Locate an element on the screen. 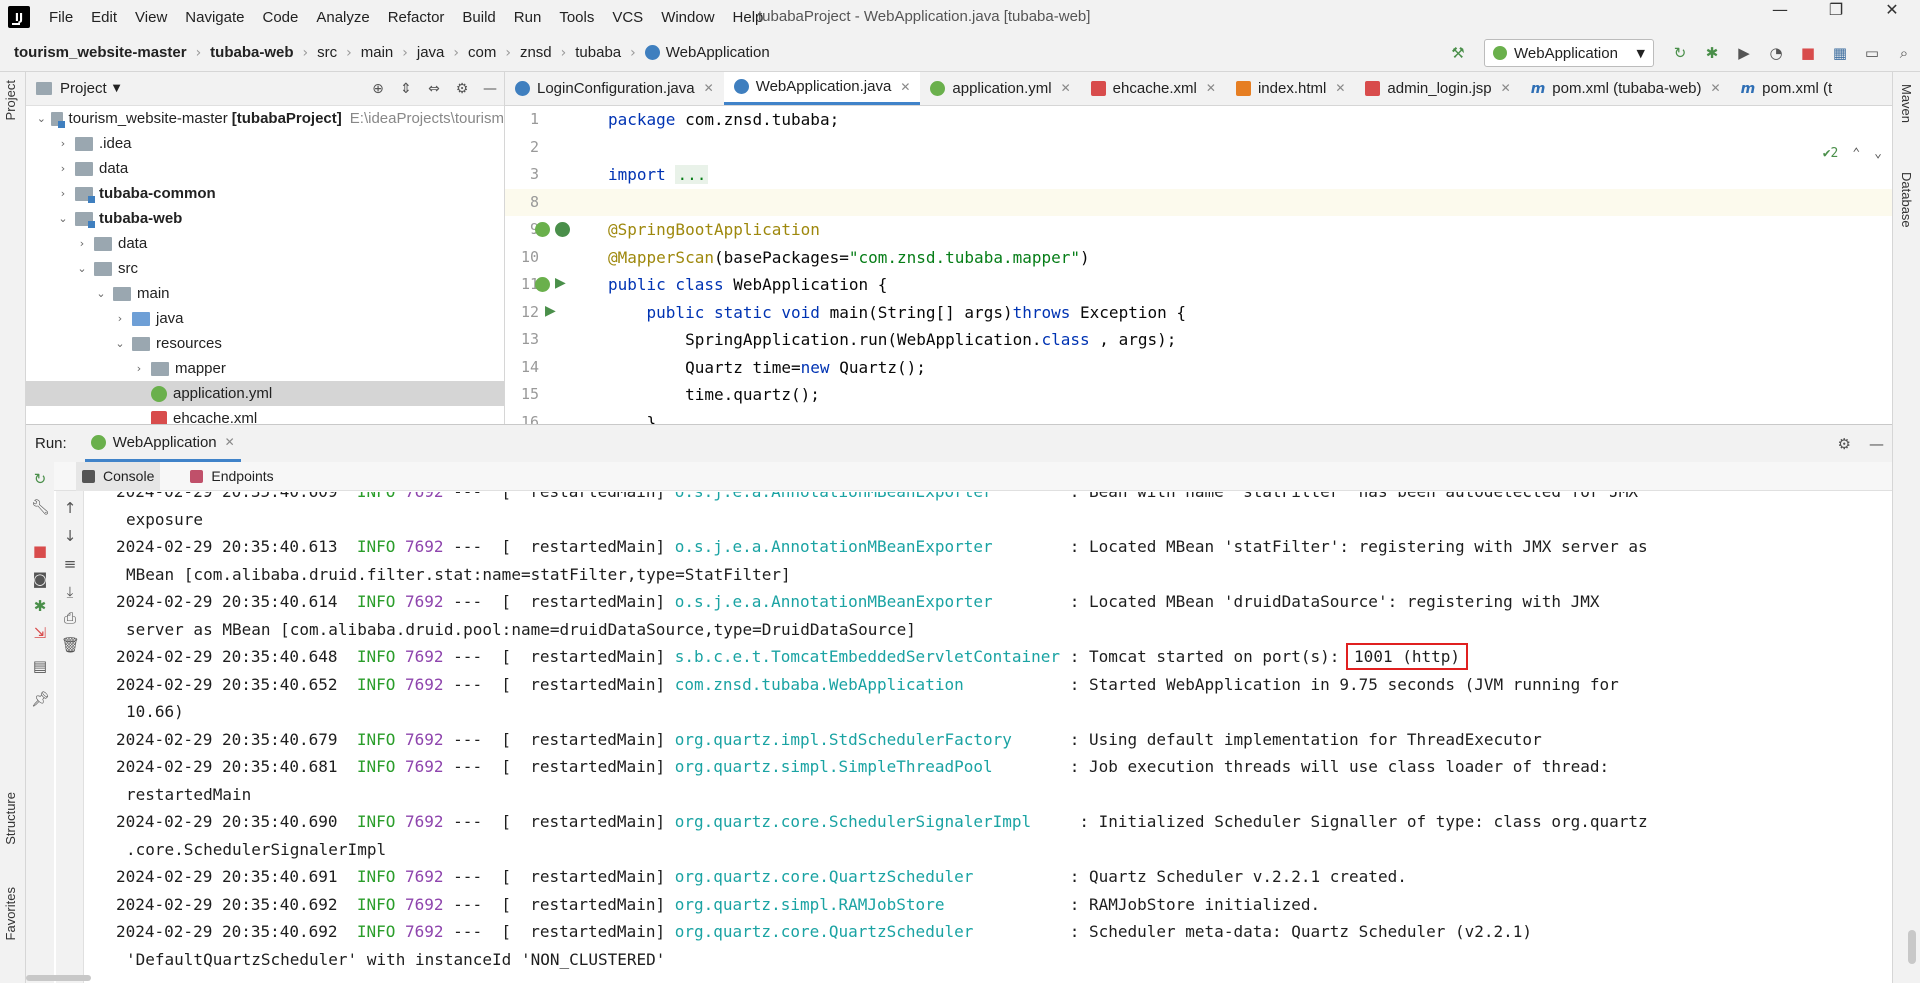 The height and width of the screenshot is (983, 1920). breadcrumb-item: src is located at coordinates (327, 52).